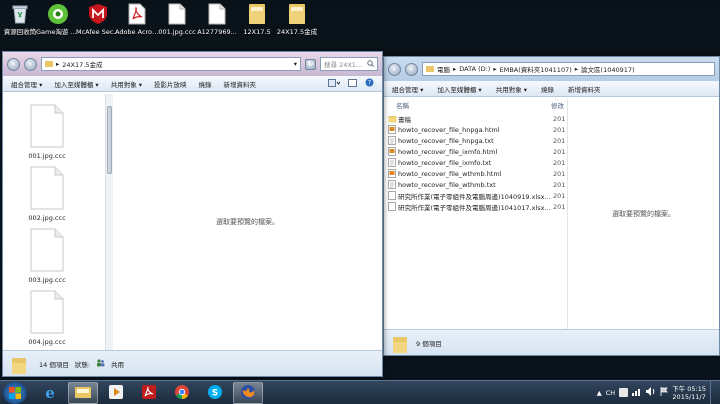 Image resolution: width=720 pixels, height=404 pixels. What do you see at coordinates (624, 392) in the screenshot?
I see `ime-icon` at bounding box center [624, 392].